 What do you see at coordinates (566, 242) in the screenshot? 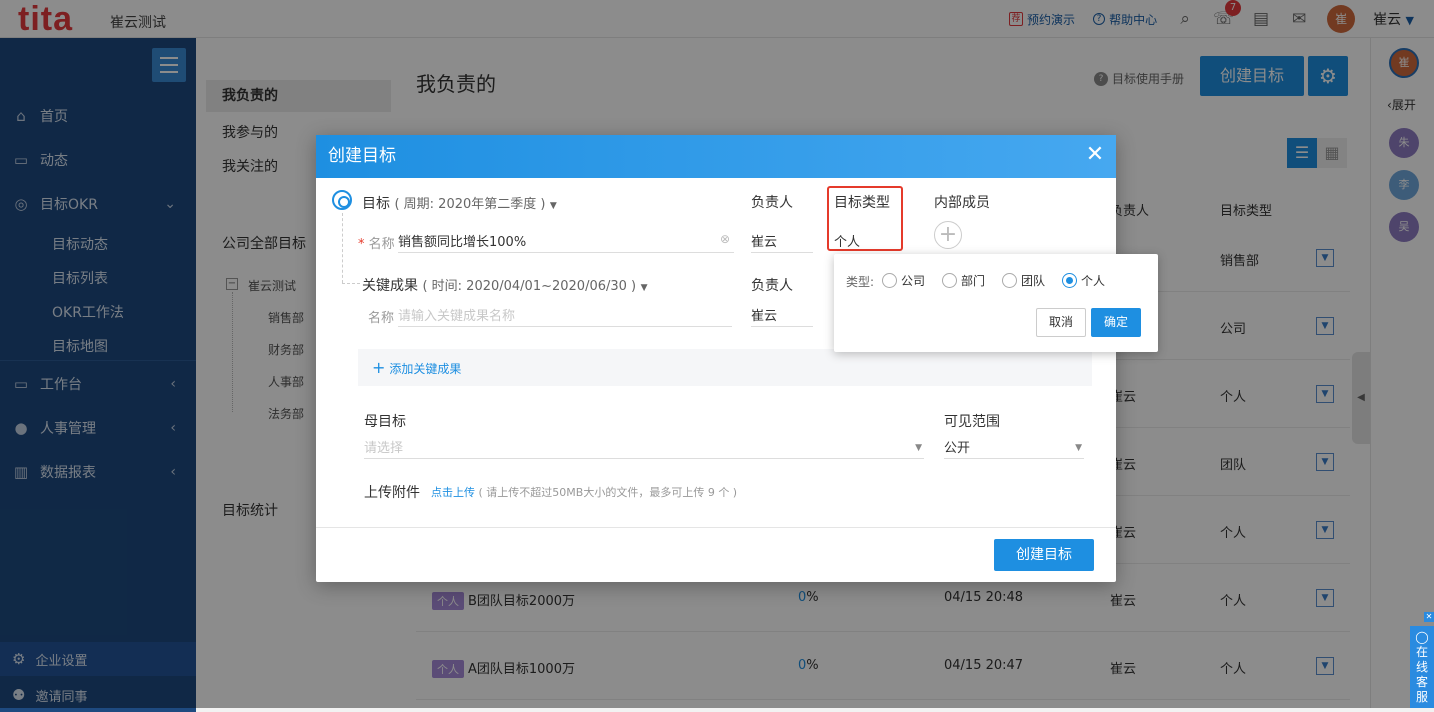
I see `goal-name-input: 销售额同比增长100% ⊗` at bounding box center [566, 242].